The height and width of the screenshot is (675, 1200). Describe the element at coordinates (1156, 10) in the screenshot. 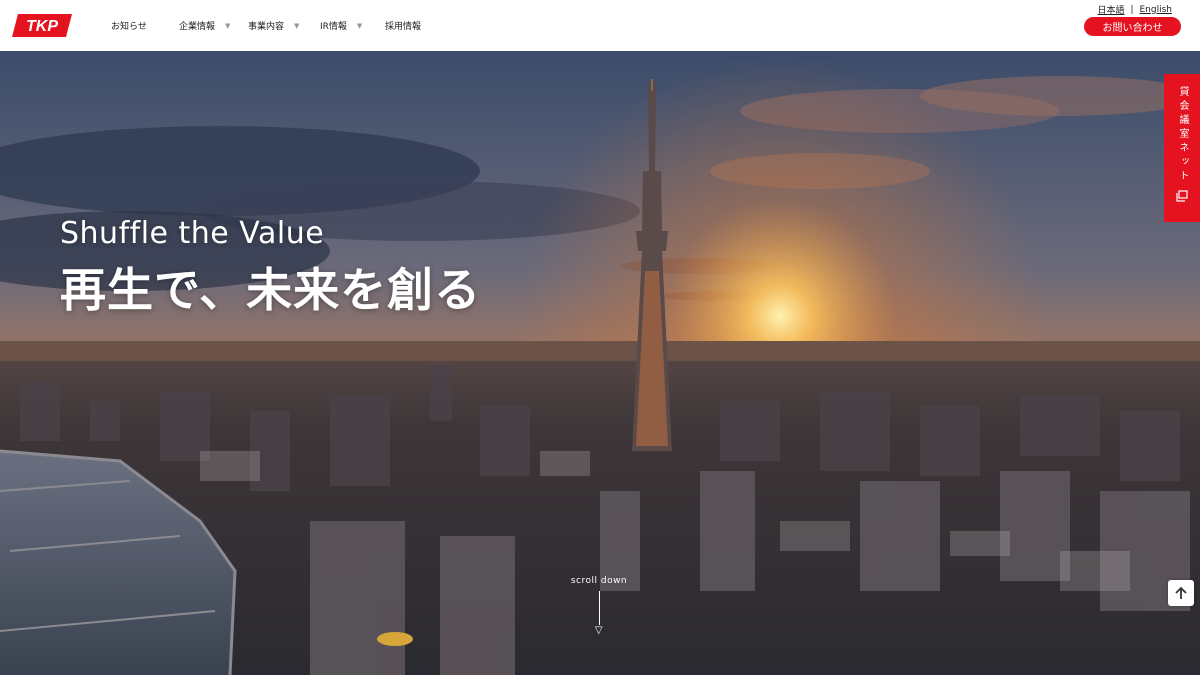

I see `lang-en-link: English` at that location.